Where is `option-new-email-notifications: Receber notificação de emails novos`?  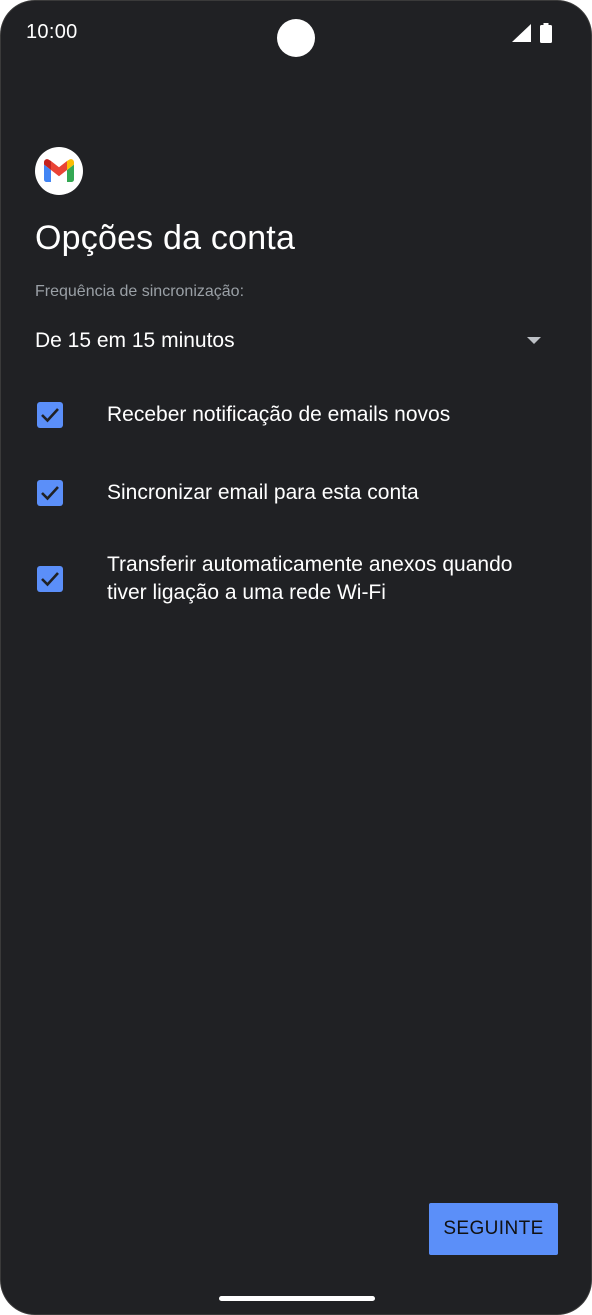
option-new-email-notifications: Receber notificação de emails novos is located at coordinates (295, 415).